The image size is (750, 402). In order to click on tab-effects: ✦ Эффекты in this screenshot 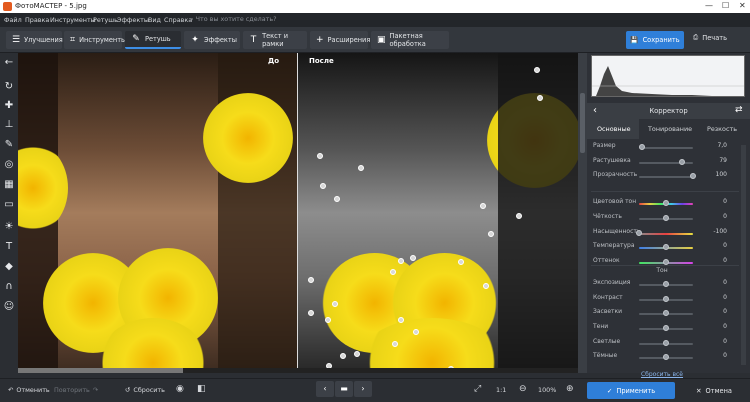, I will do `click(212, 40)`.